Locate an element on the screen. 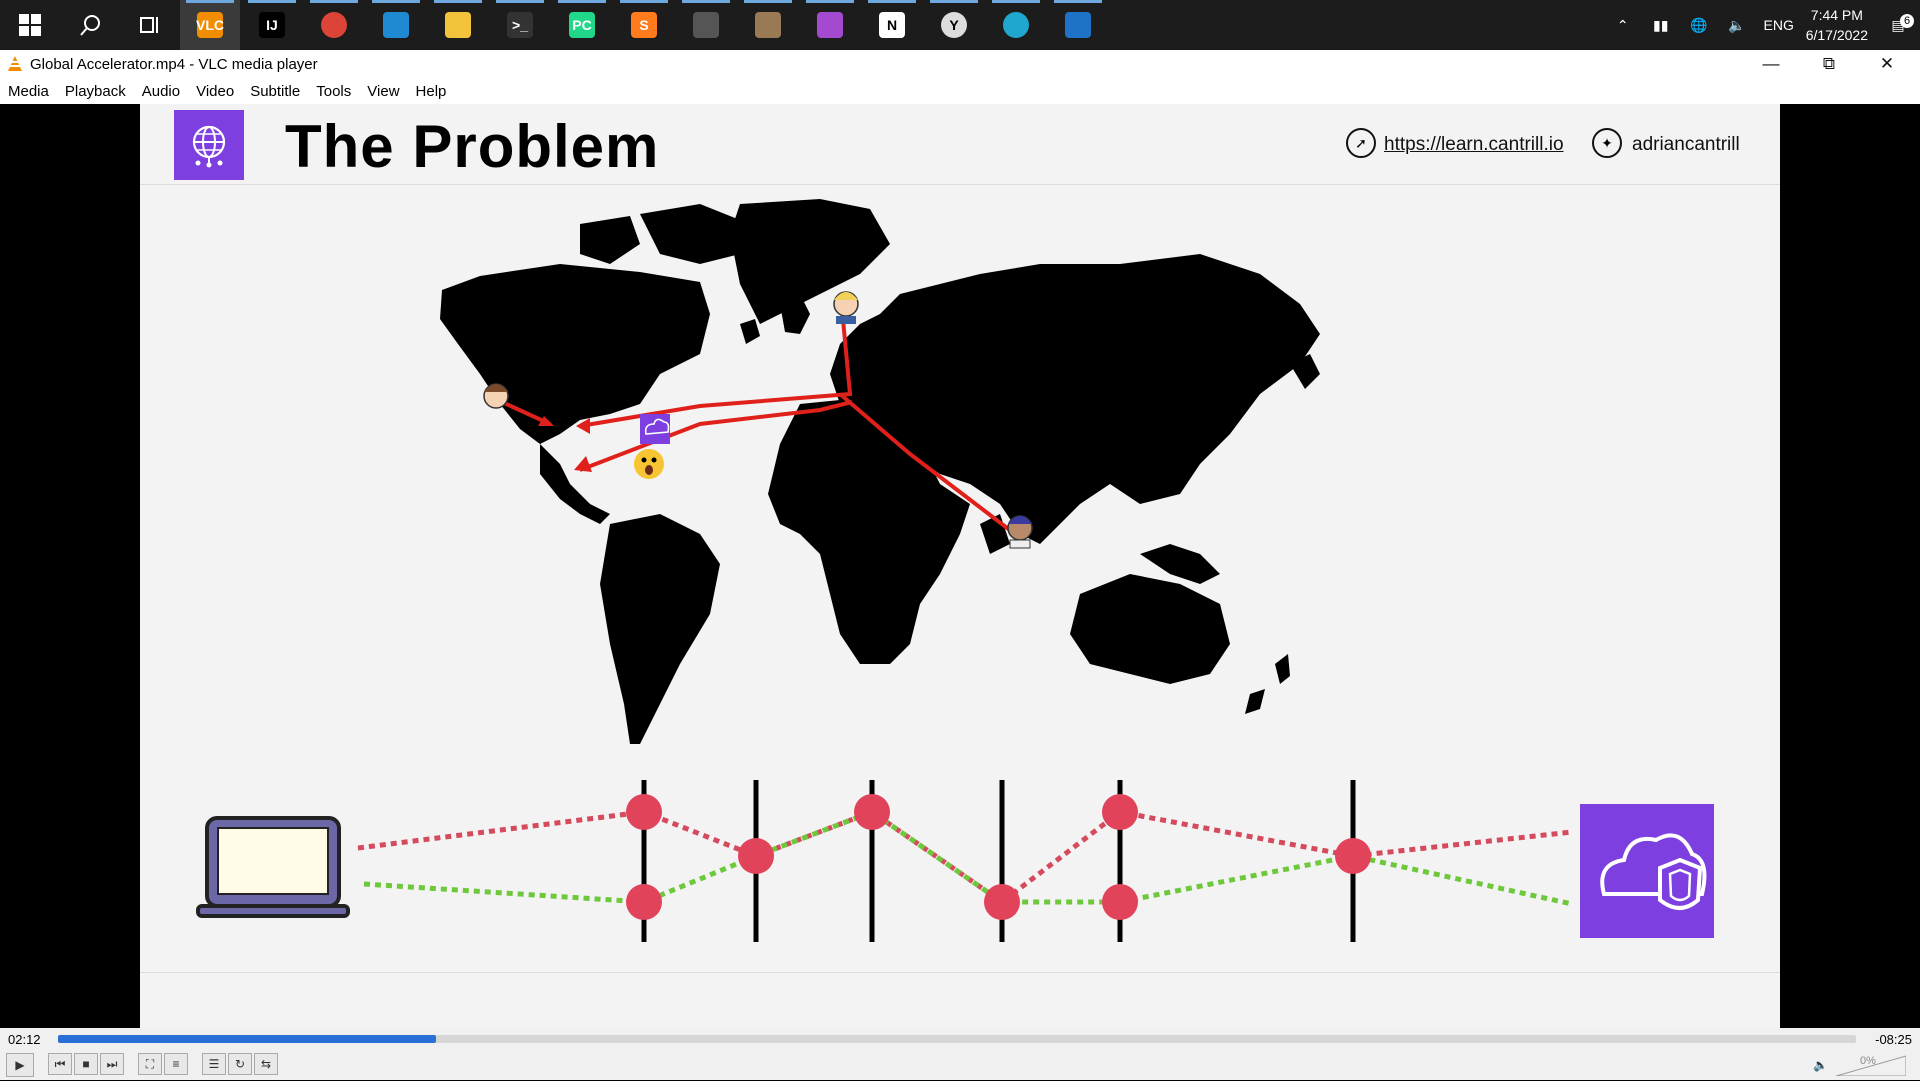 The image size is (1920, 1081). terminal-icon: >_ is located at coordinates (520, 25).